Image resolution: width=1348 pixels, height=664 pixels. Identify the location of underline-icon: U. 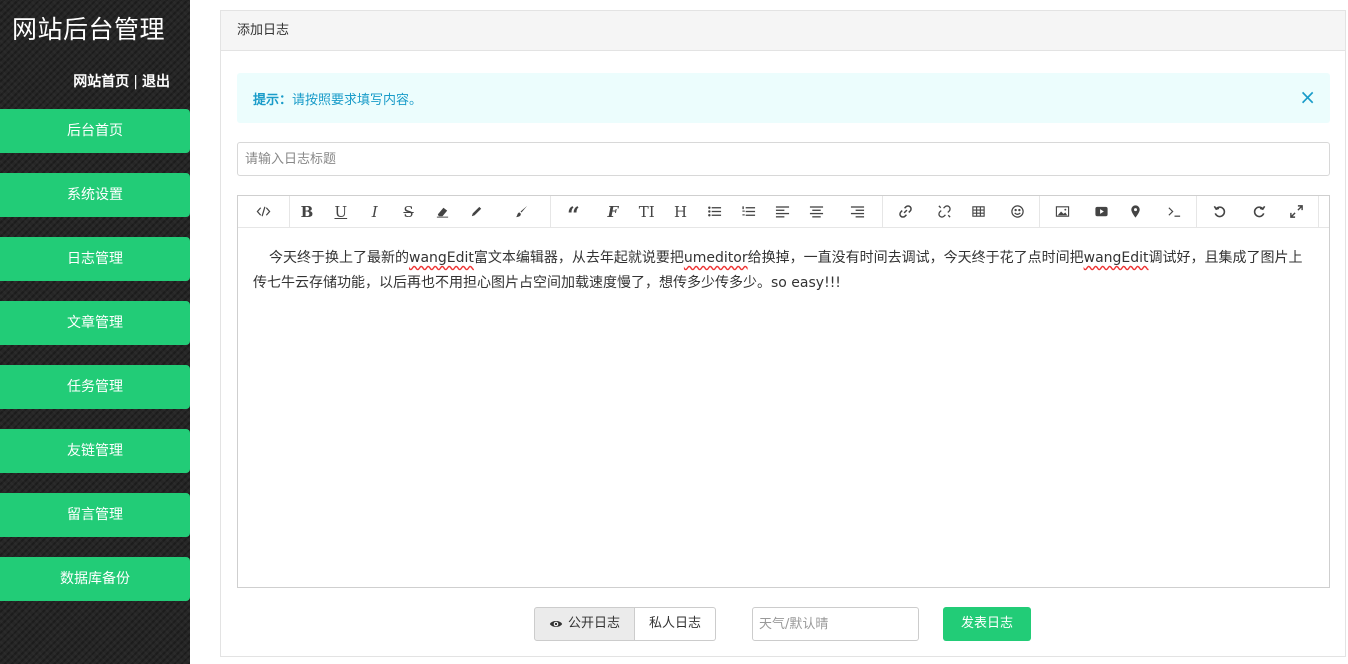
(341, 212).